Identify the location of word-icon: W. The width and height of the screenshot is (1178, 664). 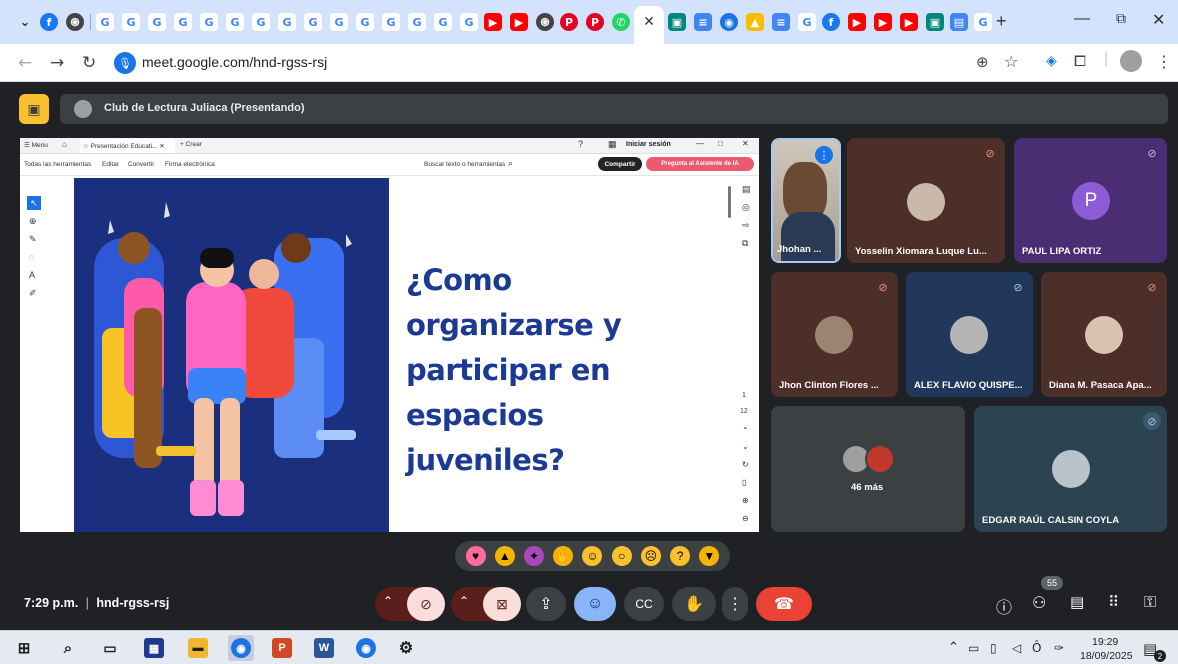
(324, 648).